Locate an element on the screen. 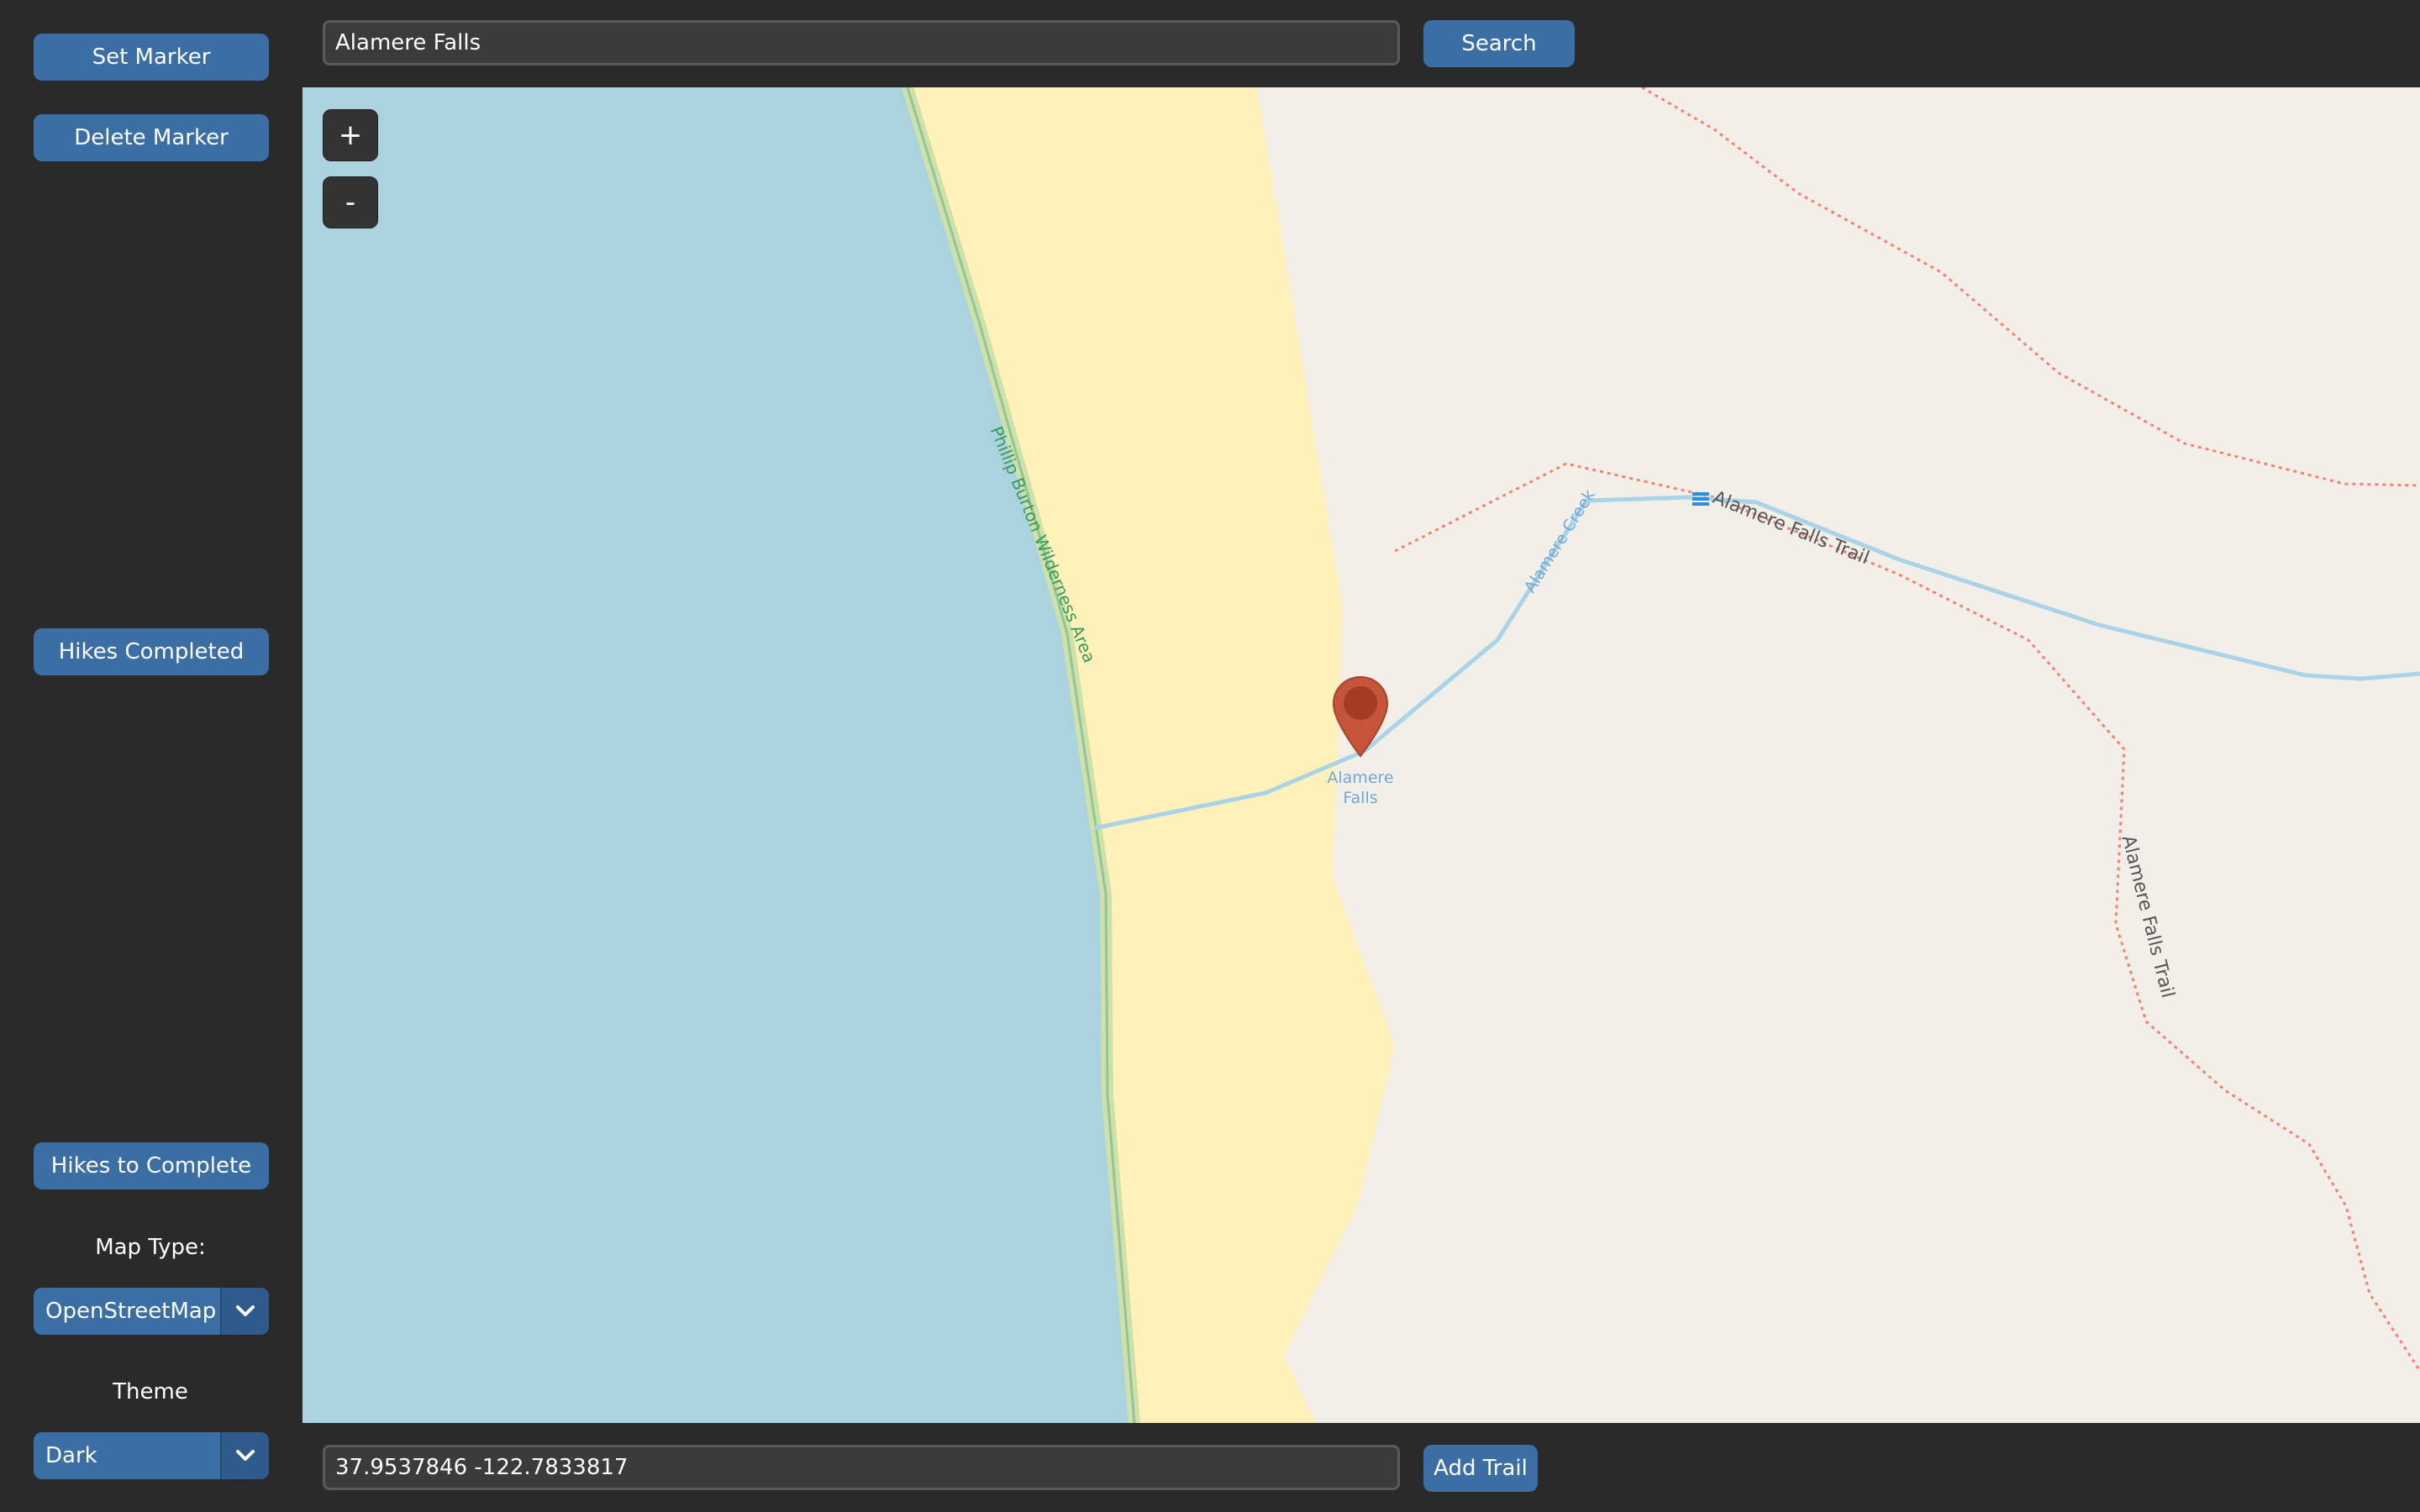 The width and height of the screenshot is (2420, 1512). search-button: Search is located at coordinates (1499, 43).